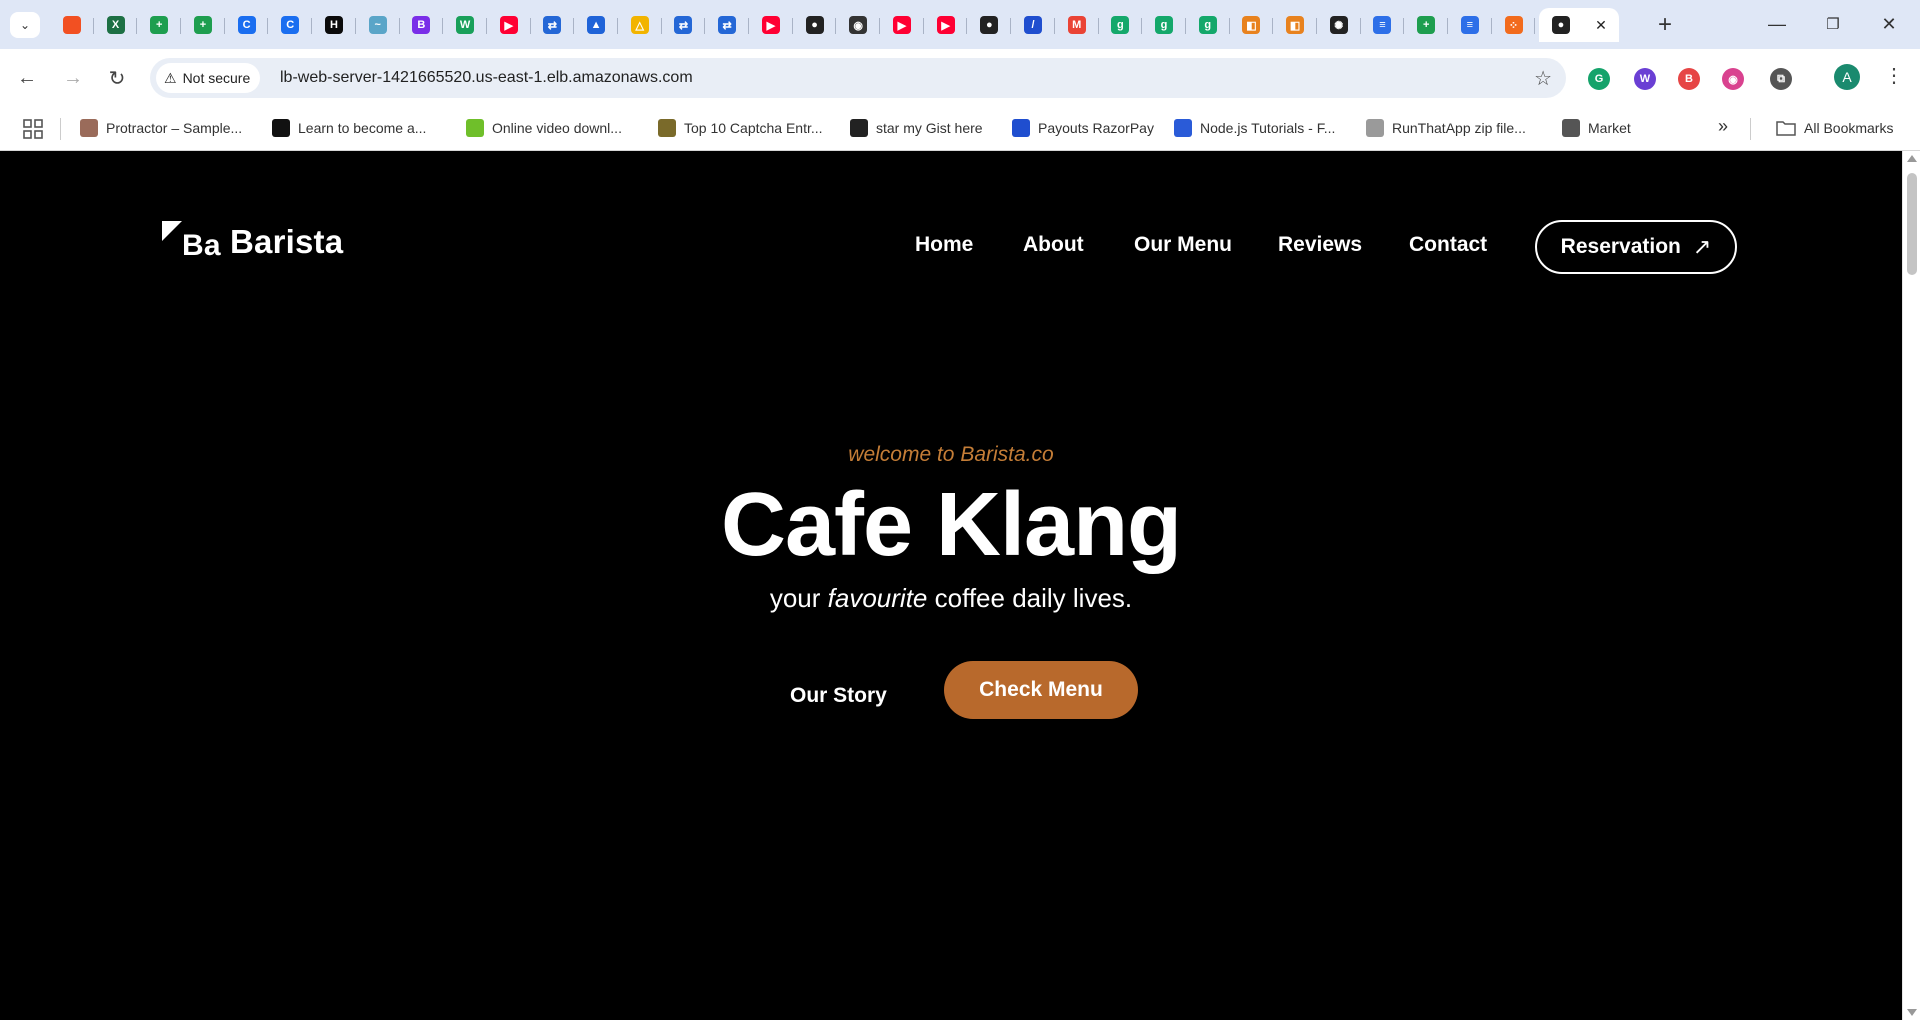  Describe the element at coordinates (640, 25) in the screenshot. I see `browser-tab: △` at that location.